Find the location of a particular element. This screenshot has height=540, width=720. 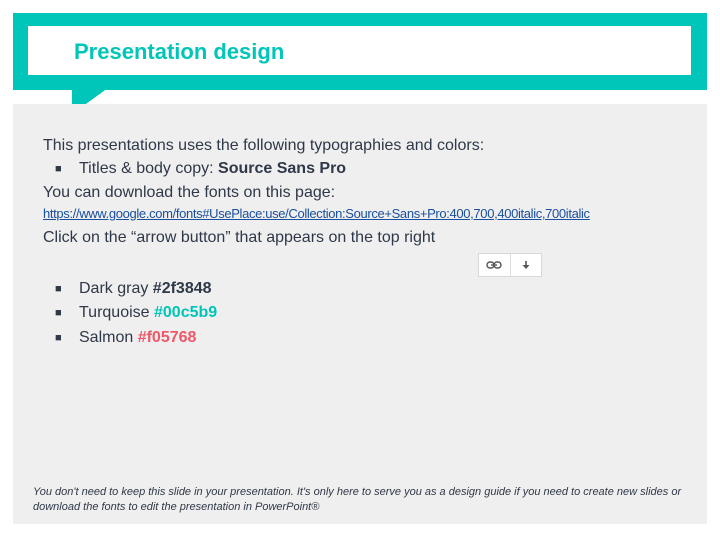

fonts-bullet: Titles & body copy: Source Sans Pro is located at coordinates (212, 169).